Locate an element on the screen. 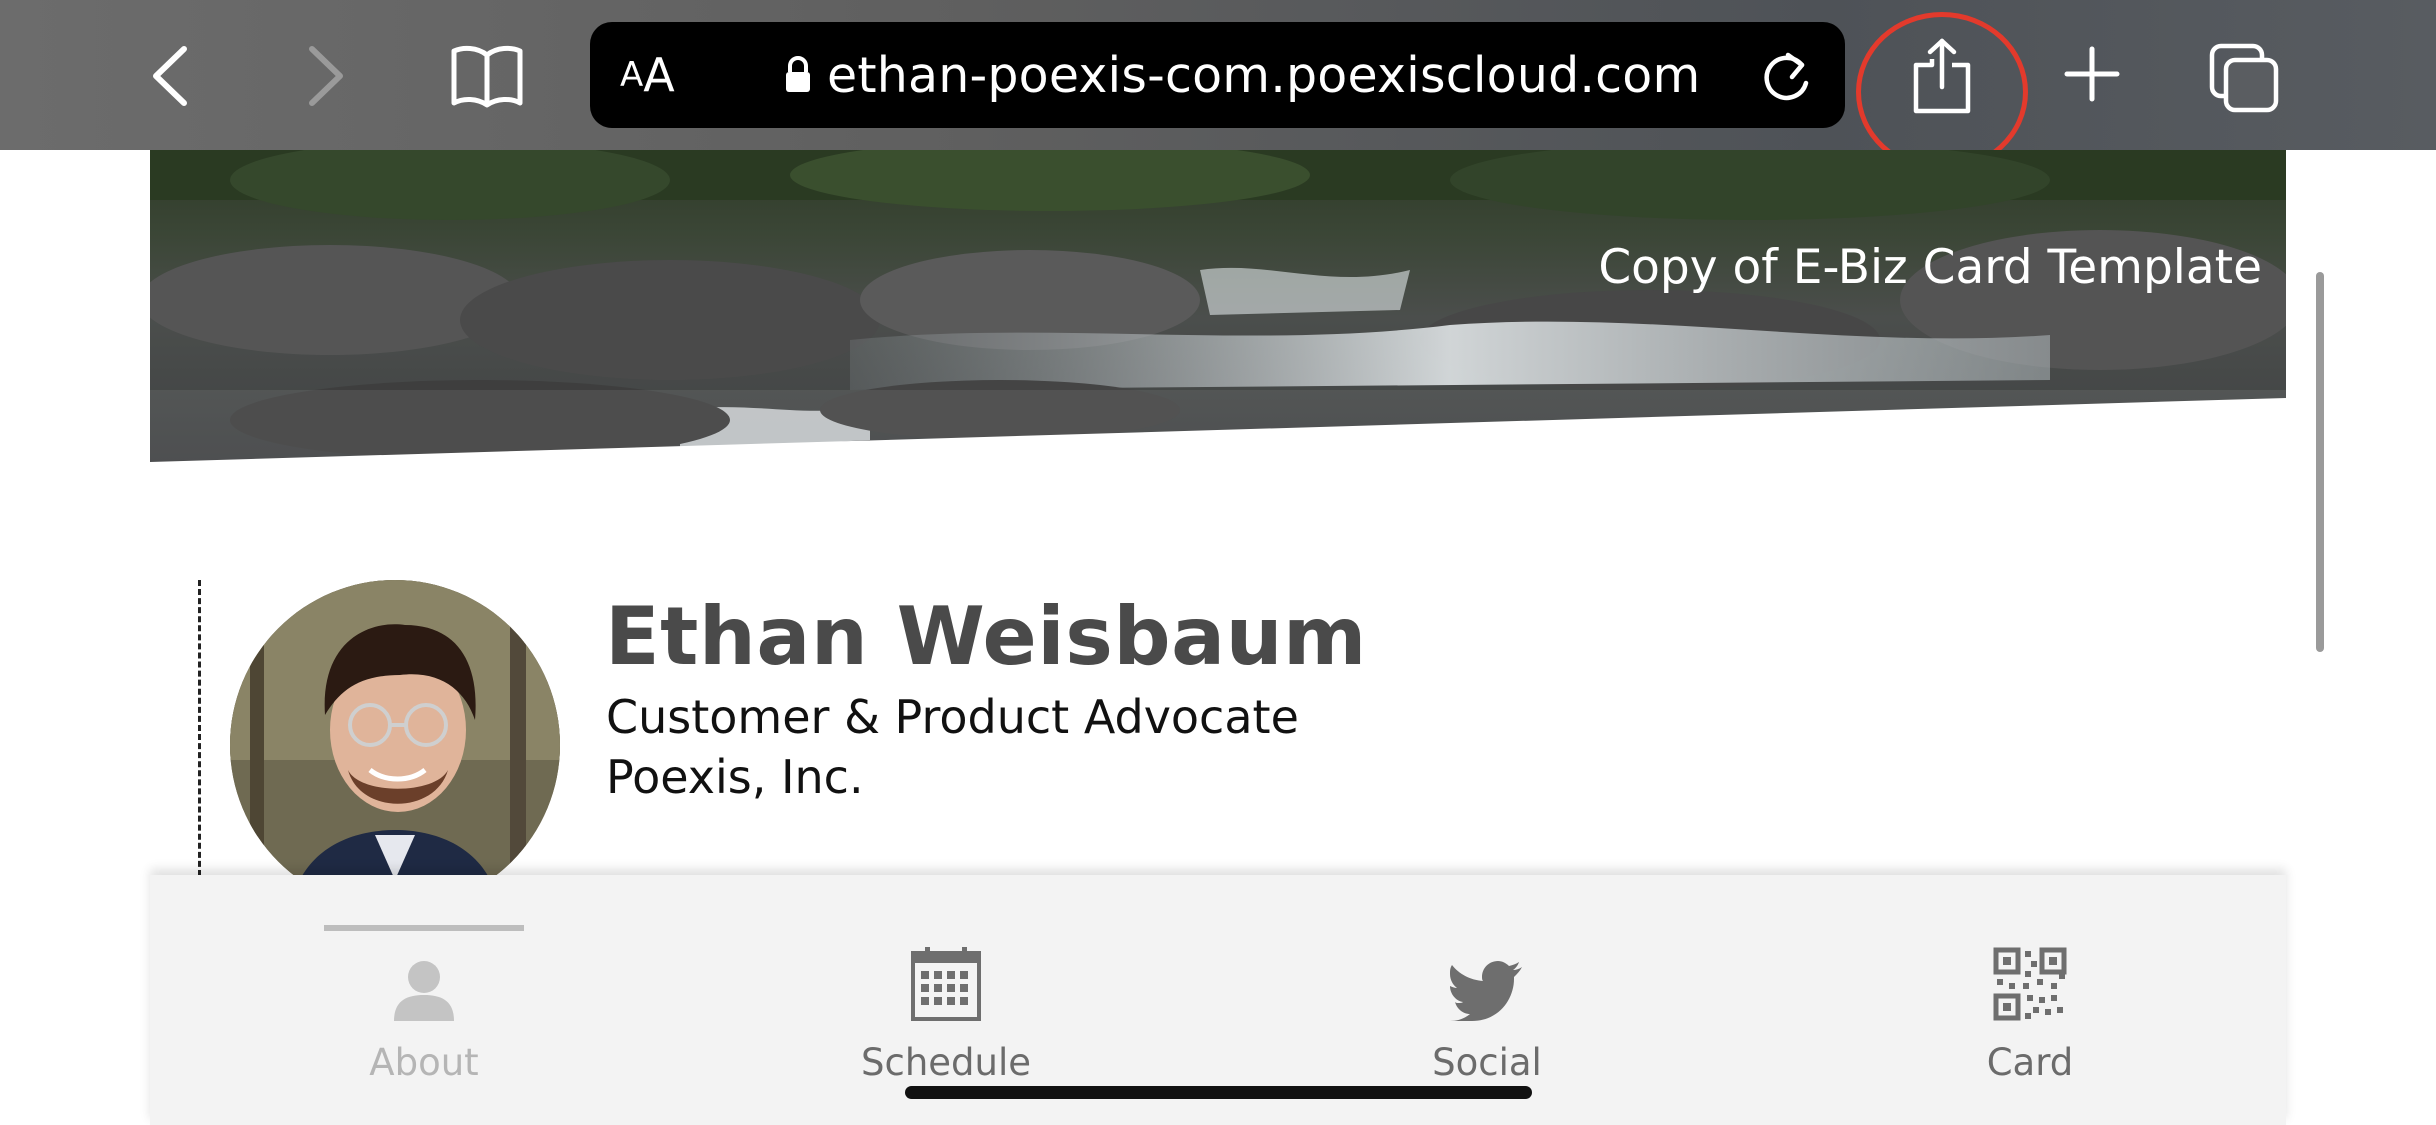 This screenshot has width=2436, height=1125. hero-label: Copy of E-Biz Card Template is located at coordinates (1930, 267).